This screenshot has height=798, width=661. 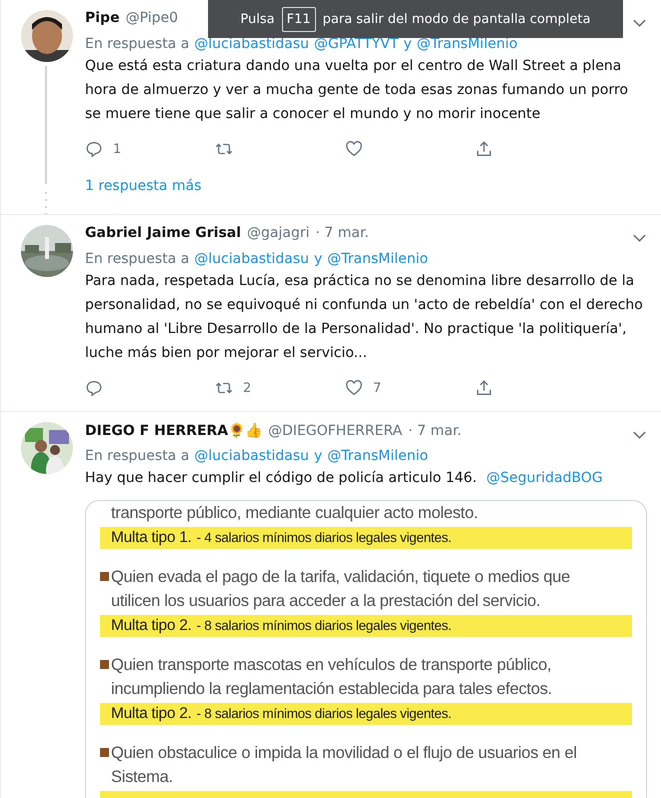 I want to click on tweet-text: Que está esta criatura dando una vuelta por el centro de Wall Street a plena hora de almuerzo y ver a mucha gente de toda esas zonas fumando un porro se muere tiene que salir a conocer el mundo y no morir inocente, so click(x=356, y=90).